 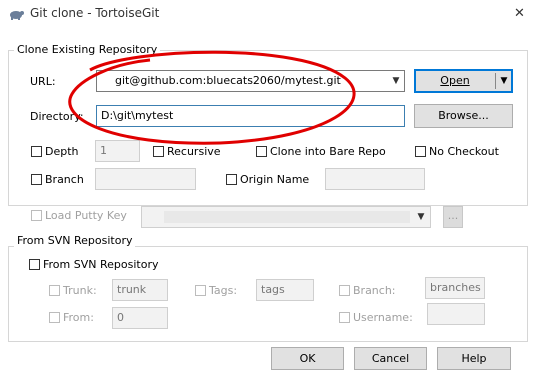 What do you see at coordinates (420, 151) in the screenshot?
I see `no-checkout-checkbox` at bounding box center [420, 151].